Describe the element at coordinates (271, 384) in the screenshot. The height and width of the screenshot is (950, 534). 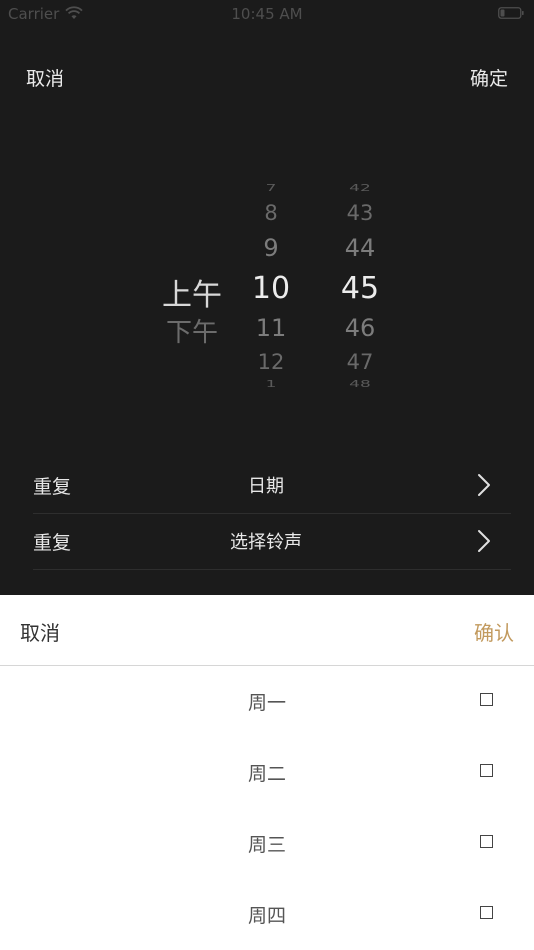
I see `hour-option: 1` at that location.